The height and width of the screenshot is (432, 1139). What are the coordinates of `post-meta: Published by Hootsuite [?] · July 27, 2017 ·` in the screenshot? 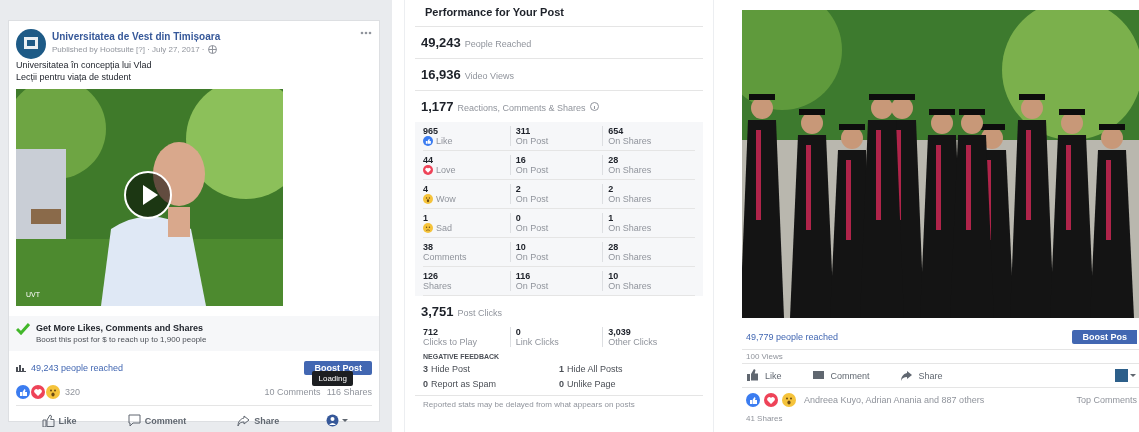 It's located at (128, 49).